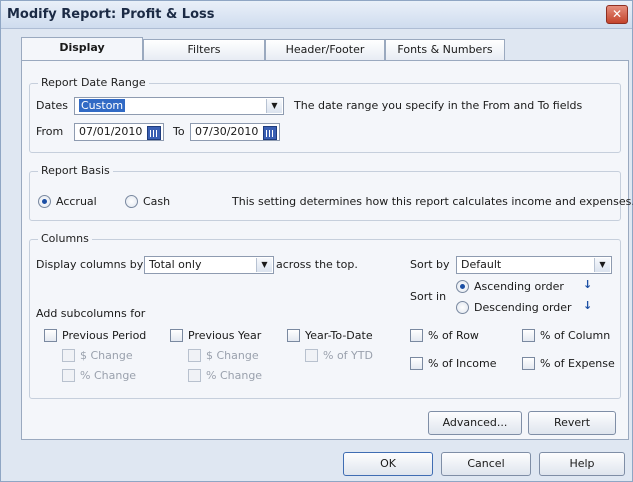 Image resolution: width=633 pixels, height=482 pixels. I want to click on pct-of-income-label: % of Income, so click(462, 363).